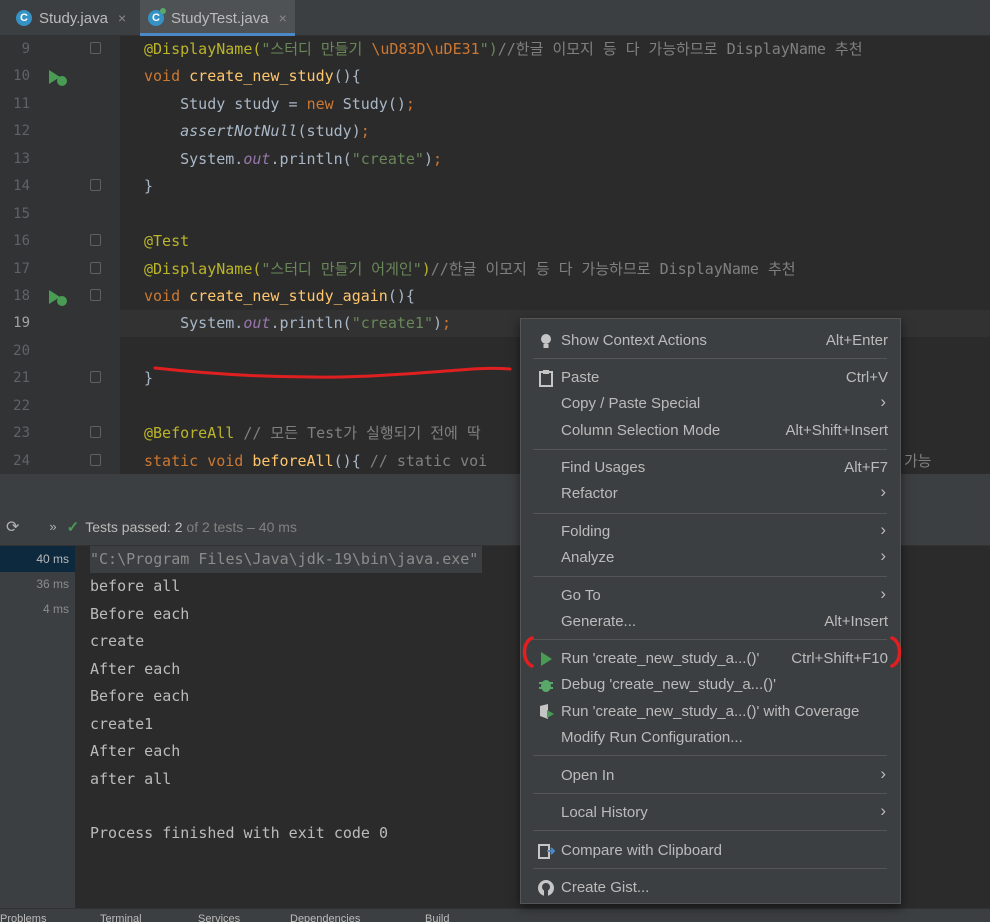  Describe the element at coordinates (710, 596) in the screenshot. I see `menu-item-go-to: Go To ›` at that location.